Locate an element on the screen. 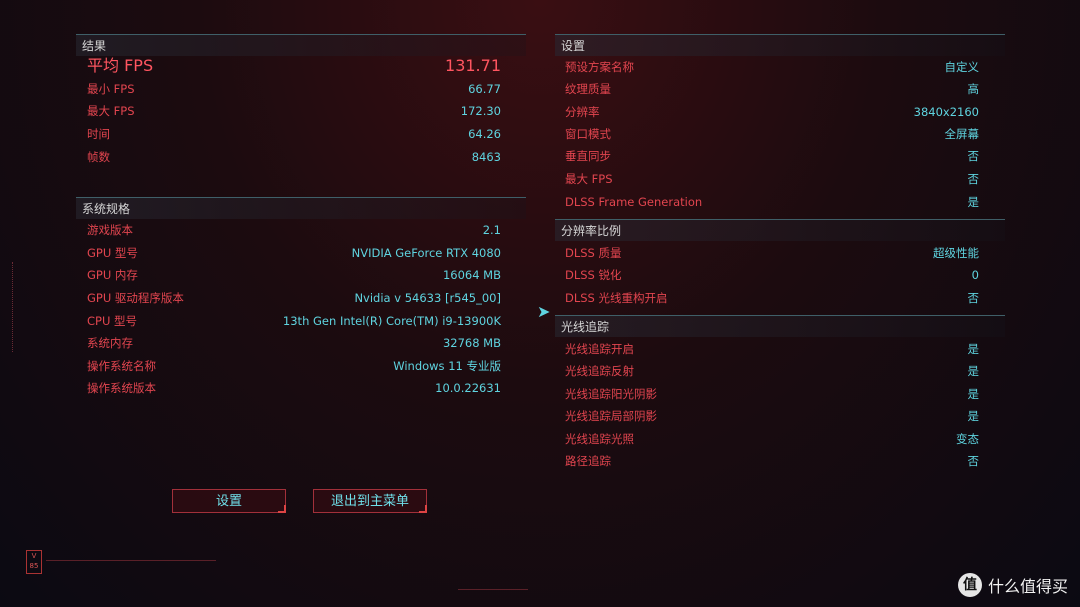 Image resolution: width=1080 pixels, height=607 pixels. settings-title: 设置 is located at coordinates (573, 46).